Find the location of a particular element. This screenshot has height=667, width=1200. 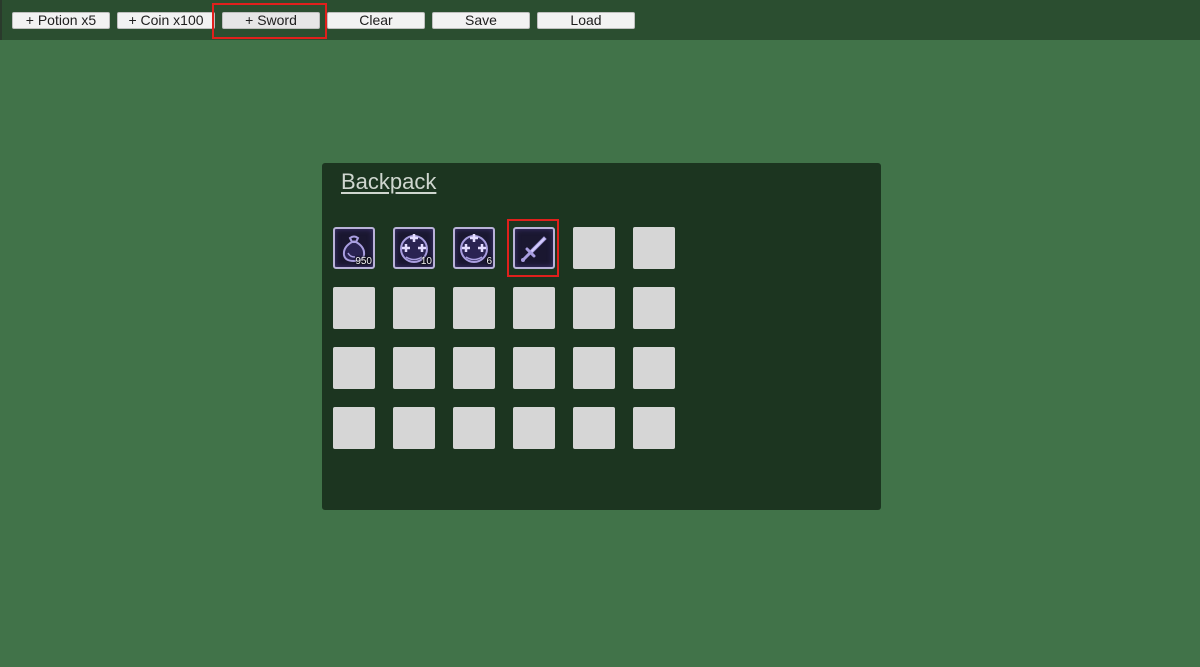

inventory-slot-sword is located at coordinates (534, 248).